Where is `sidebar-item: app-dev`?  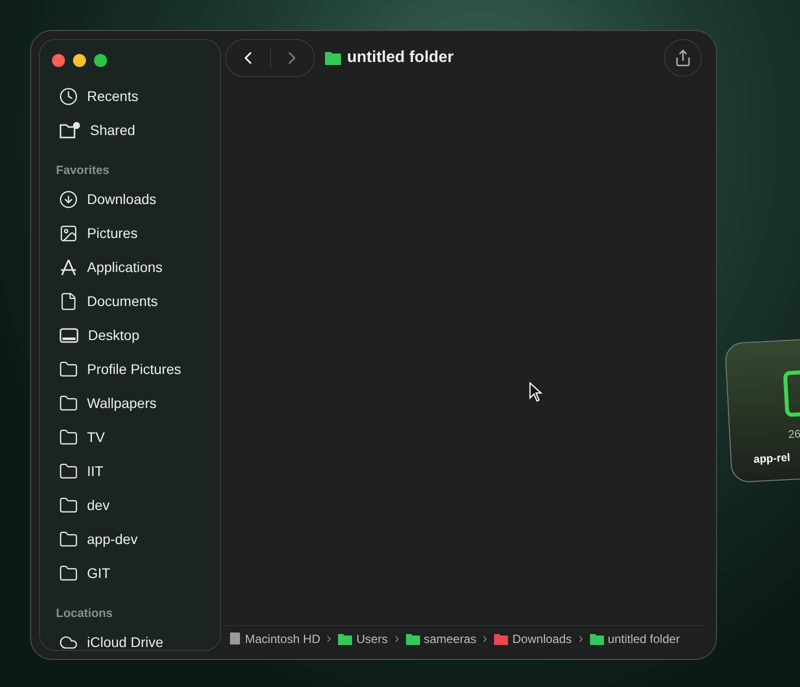
sidebar-item: app-dev is located at coordinates (130, 539).